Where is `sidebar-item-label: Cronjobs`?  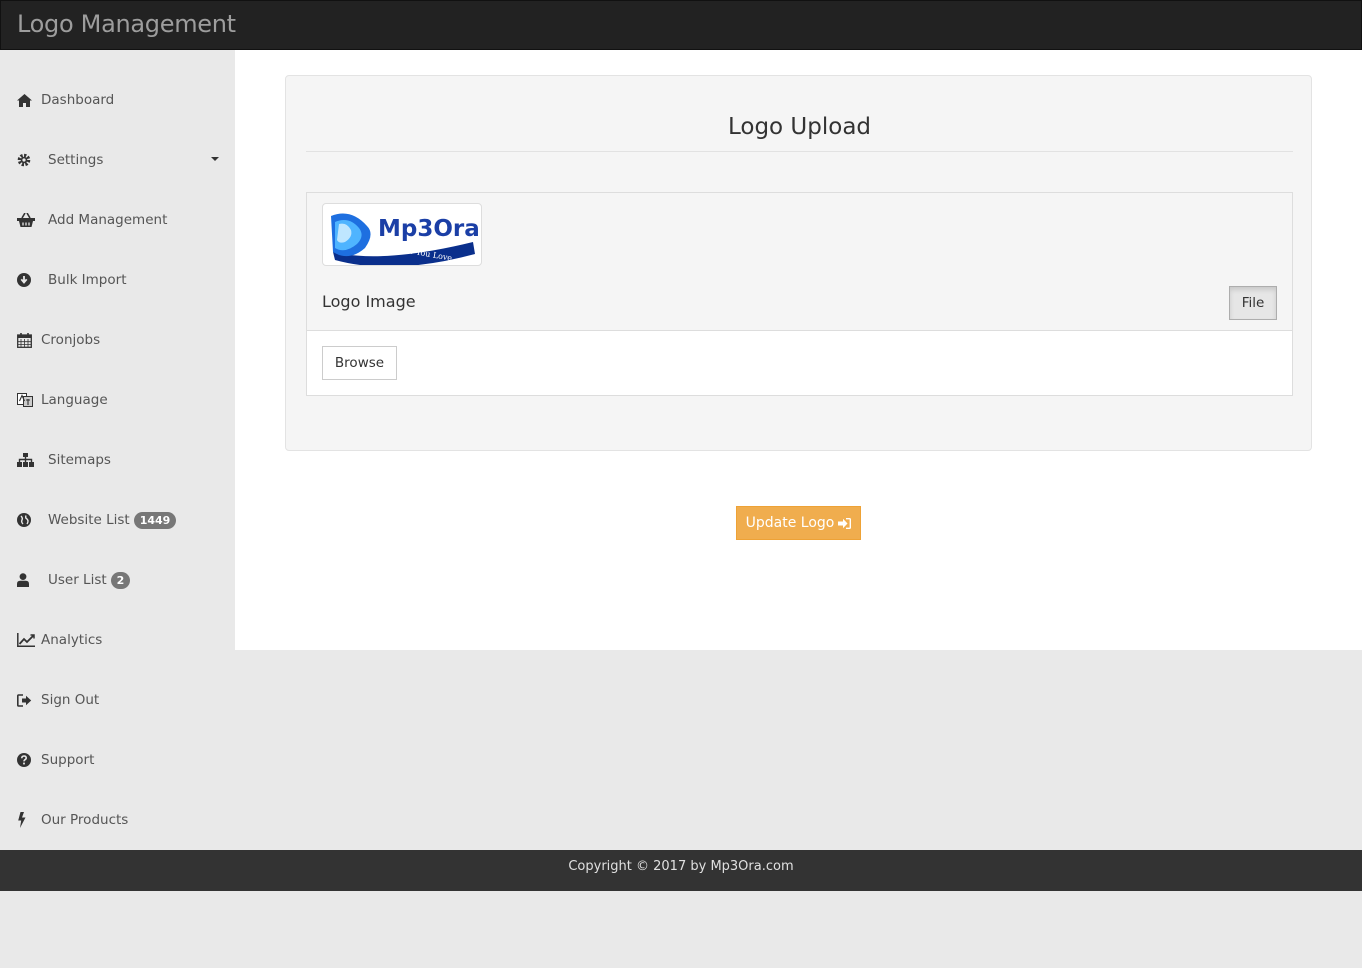 sidebar-item-label: Cronjobs is located at coordinates (71, 340).